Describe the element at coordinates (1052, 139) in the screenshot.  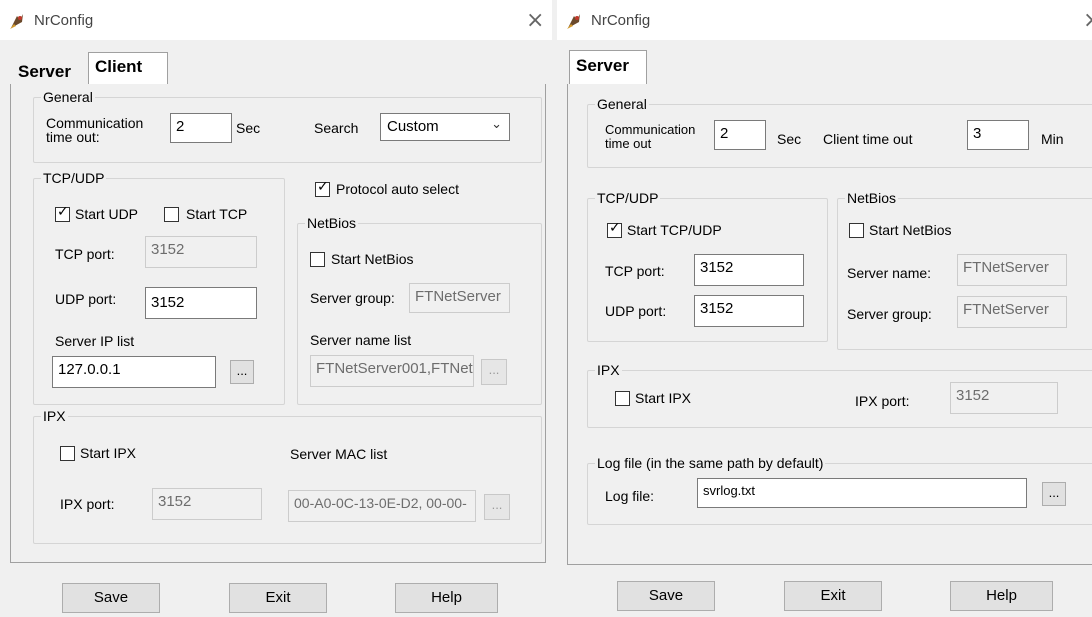
I see `client-timeout-unit: Min` at that location.